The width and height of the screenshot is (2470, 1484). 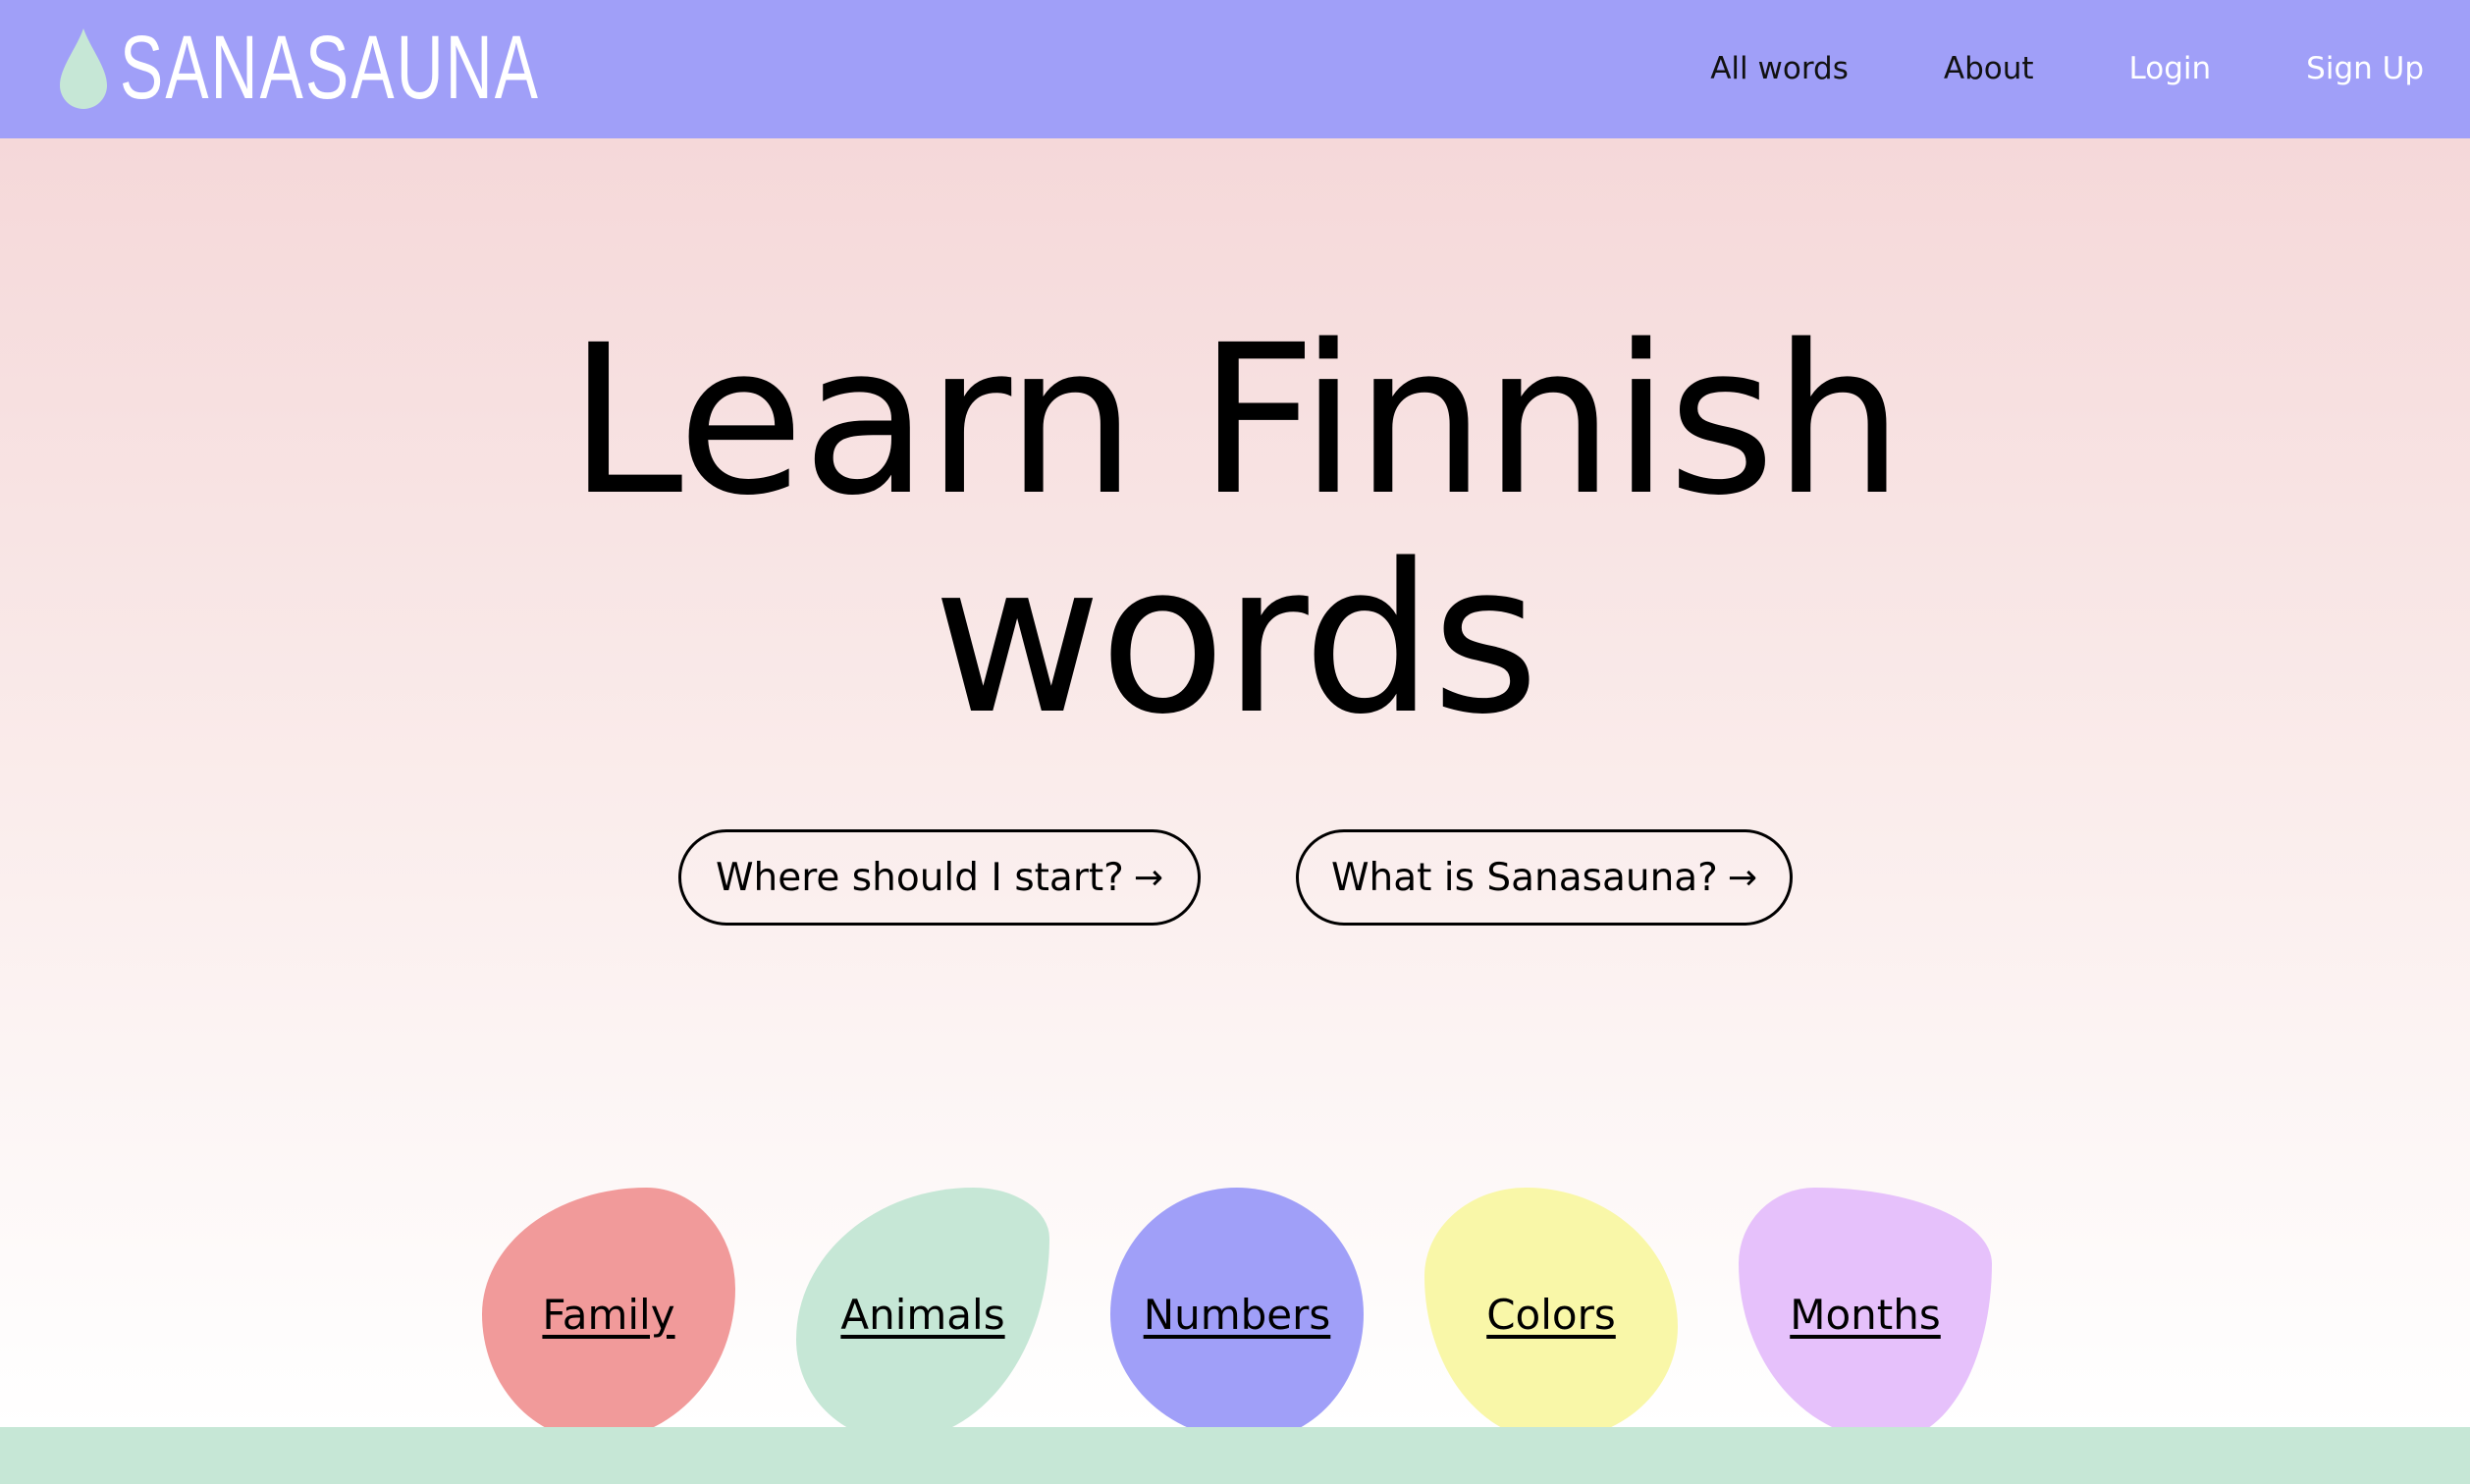 What do you see at coordinates (1524, 877) in the screenshot?
I see `what-is-sanasauna-label: What is Sanasauna?` at bounding box center [1524, 877].